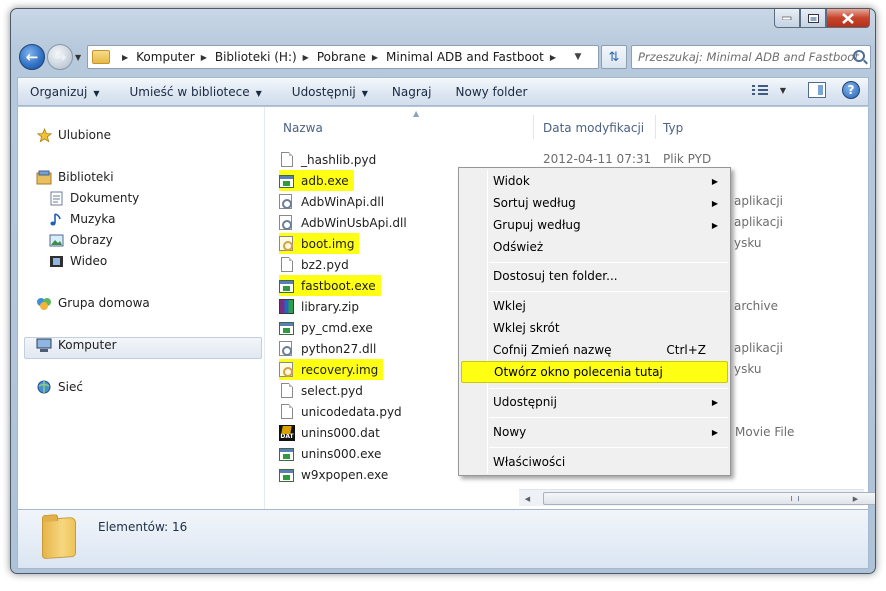  What do you see at coordinates (59, 387) in the screenshot?
I see `nav-item-network: Sieć` at bounding box center [59, 387].